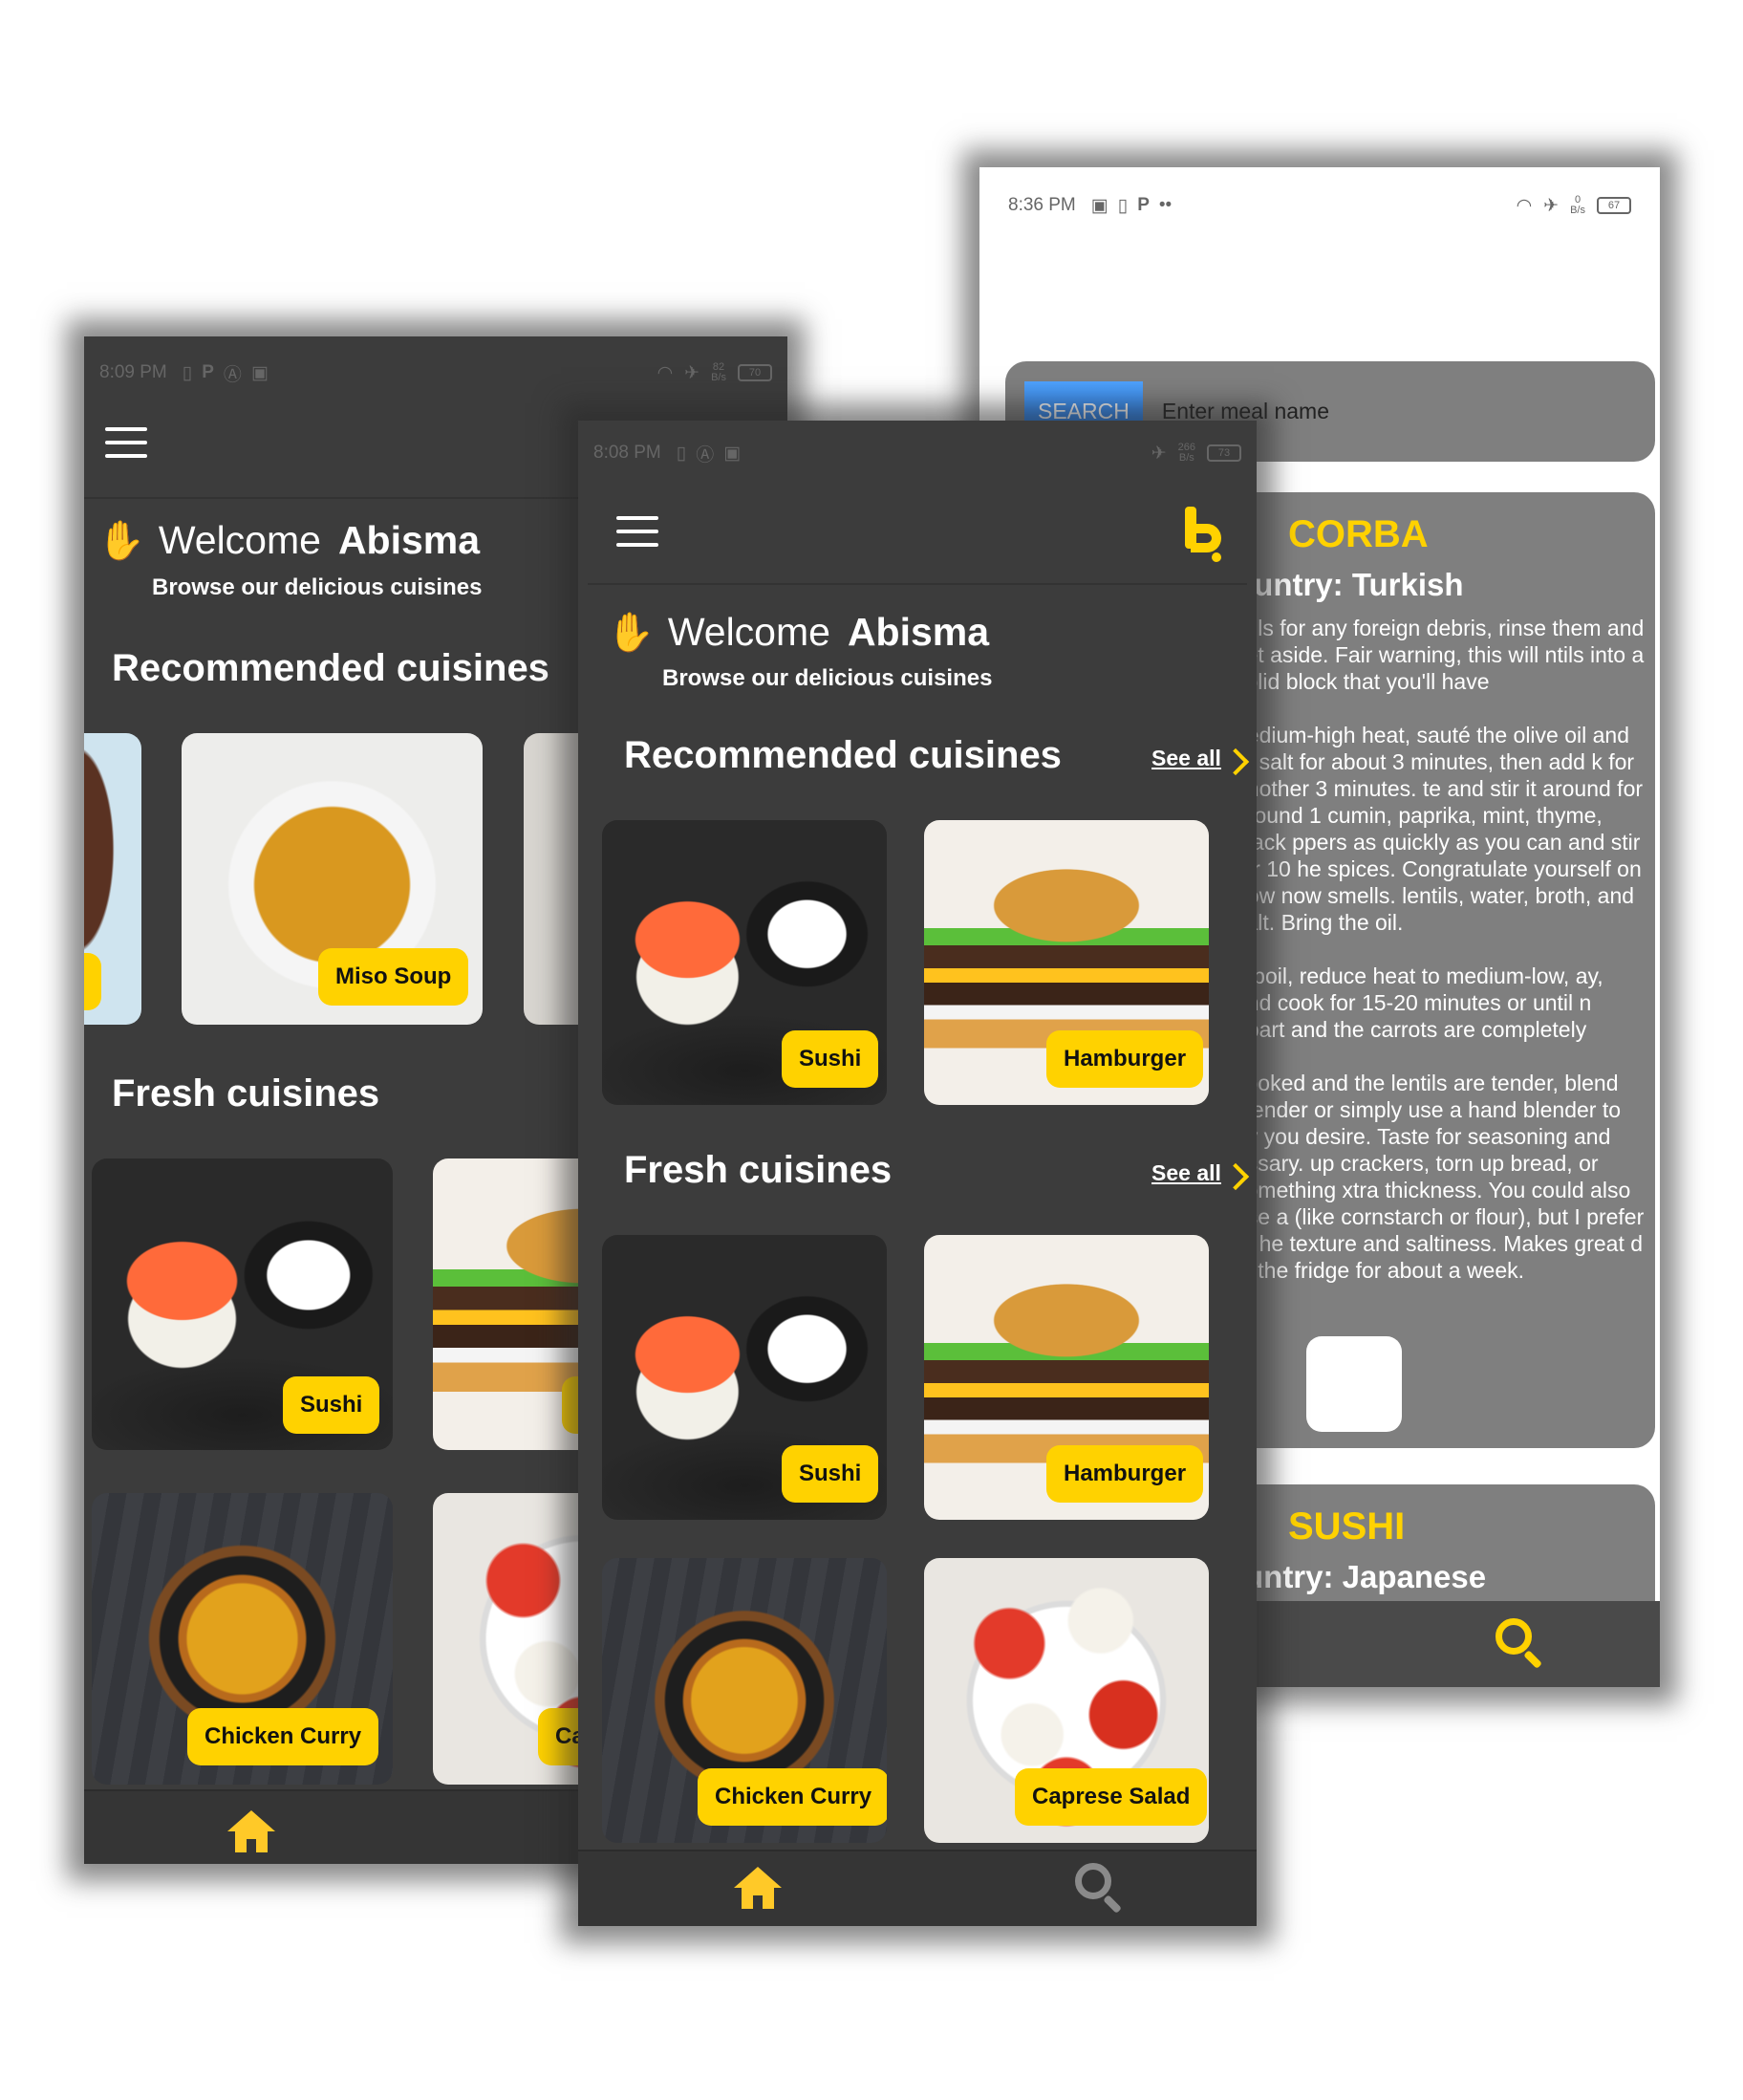  What do you see at coordinates (1165, 205) in the screenshot?
I see `more-dots-icon: ••` at bounding box center [1165, 205].